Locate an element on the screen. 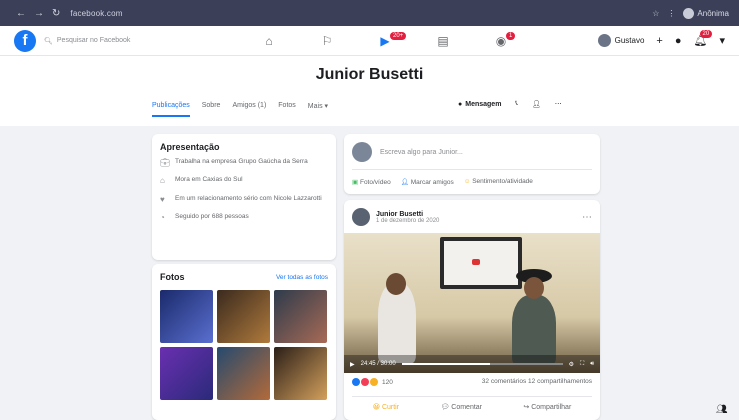 The width and height of the screenshot is (739, 420). browser-profile: Anônima is located at coordinates (706, 13).